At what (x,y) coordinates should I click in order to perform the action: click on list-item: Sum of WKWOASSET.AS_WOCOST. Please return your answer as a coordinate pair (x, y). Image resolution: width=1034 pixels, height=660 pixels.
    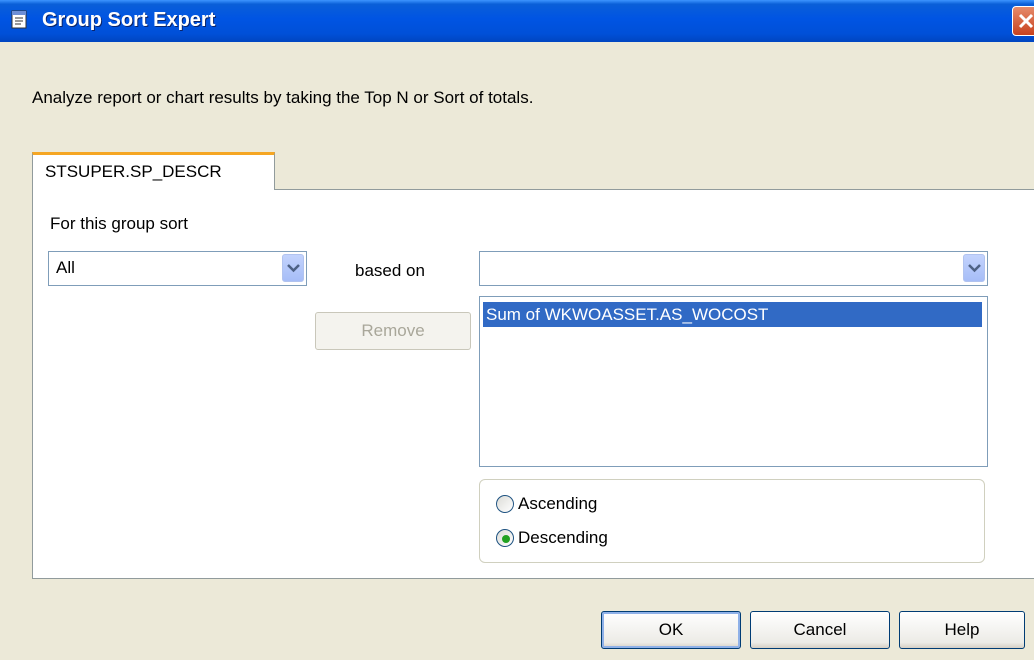
    Looking at the image, I should click on (732, 314).